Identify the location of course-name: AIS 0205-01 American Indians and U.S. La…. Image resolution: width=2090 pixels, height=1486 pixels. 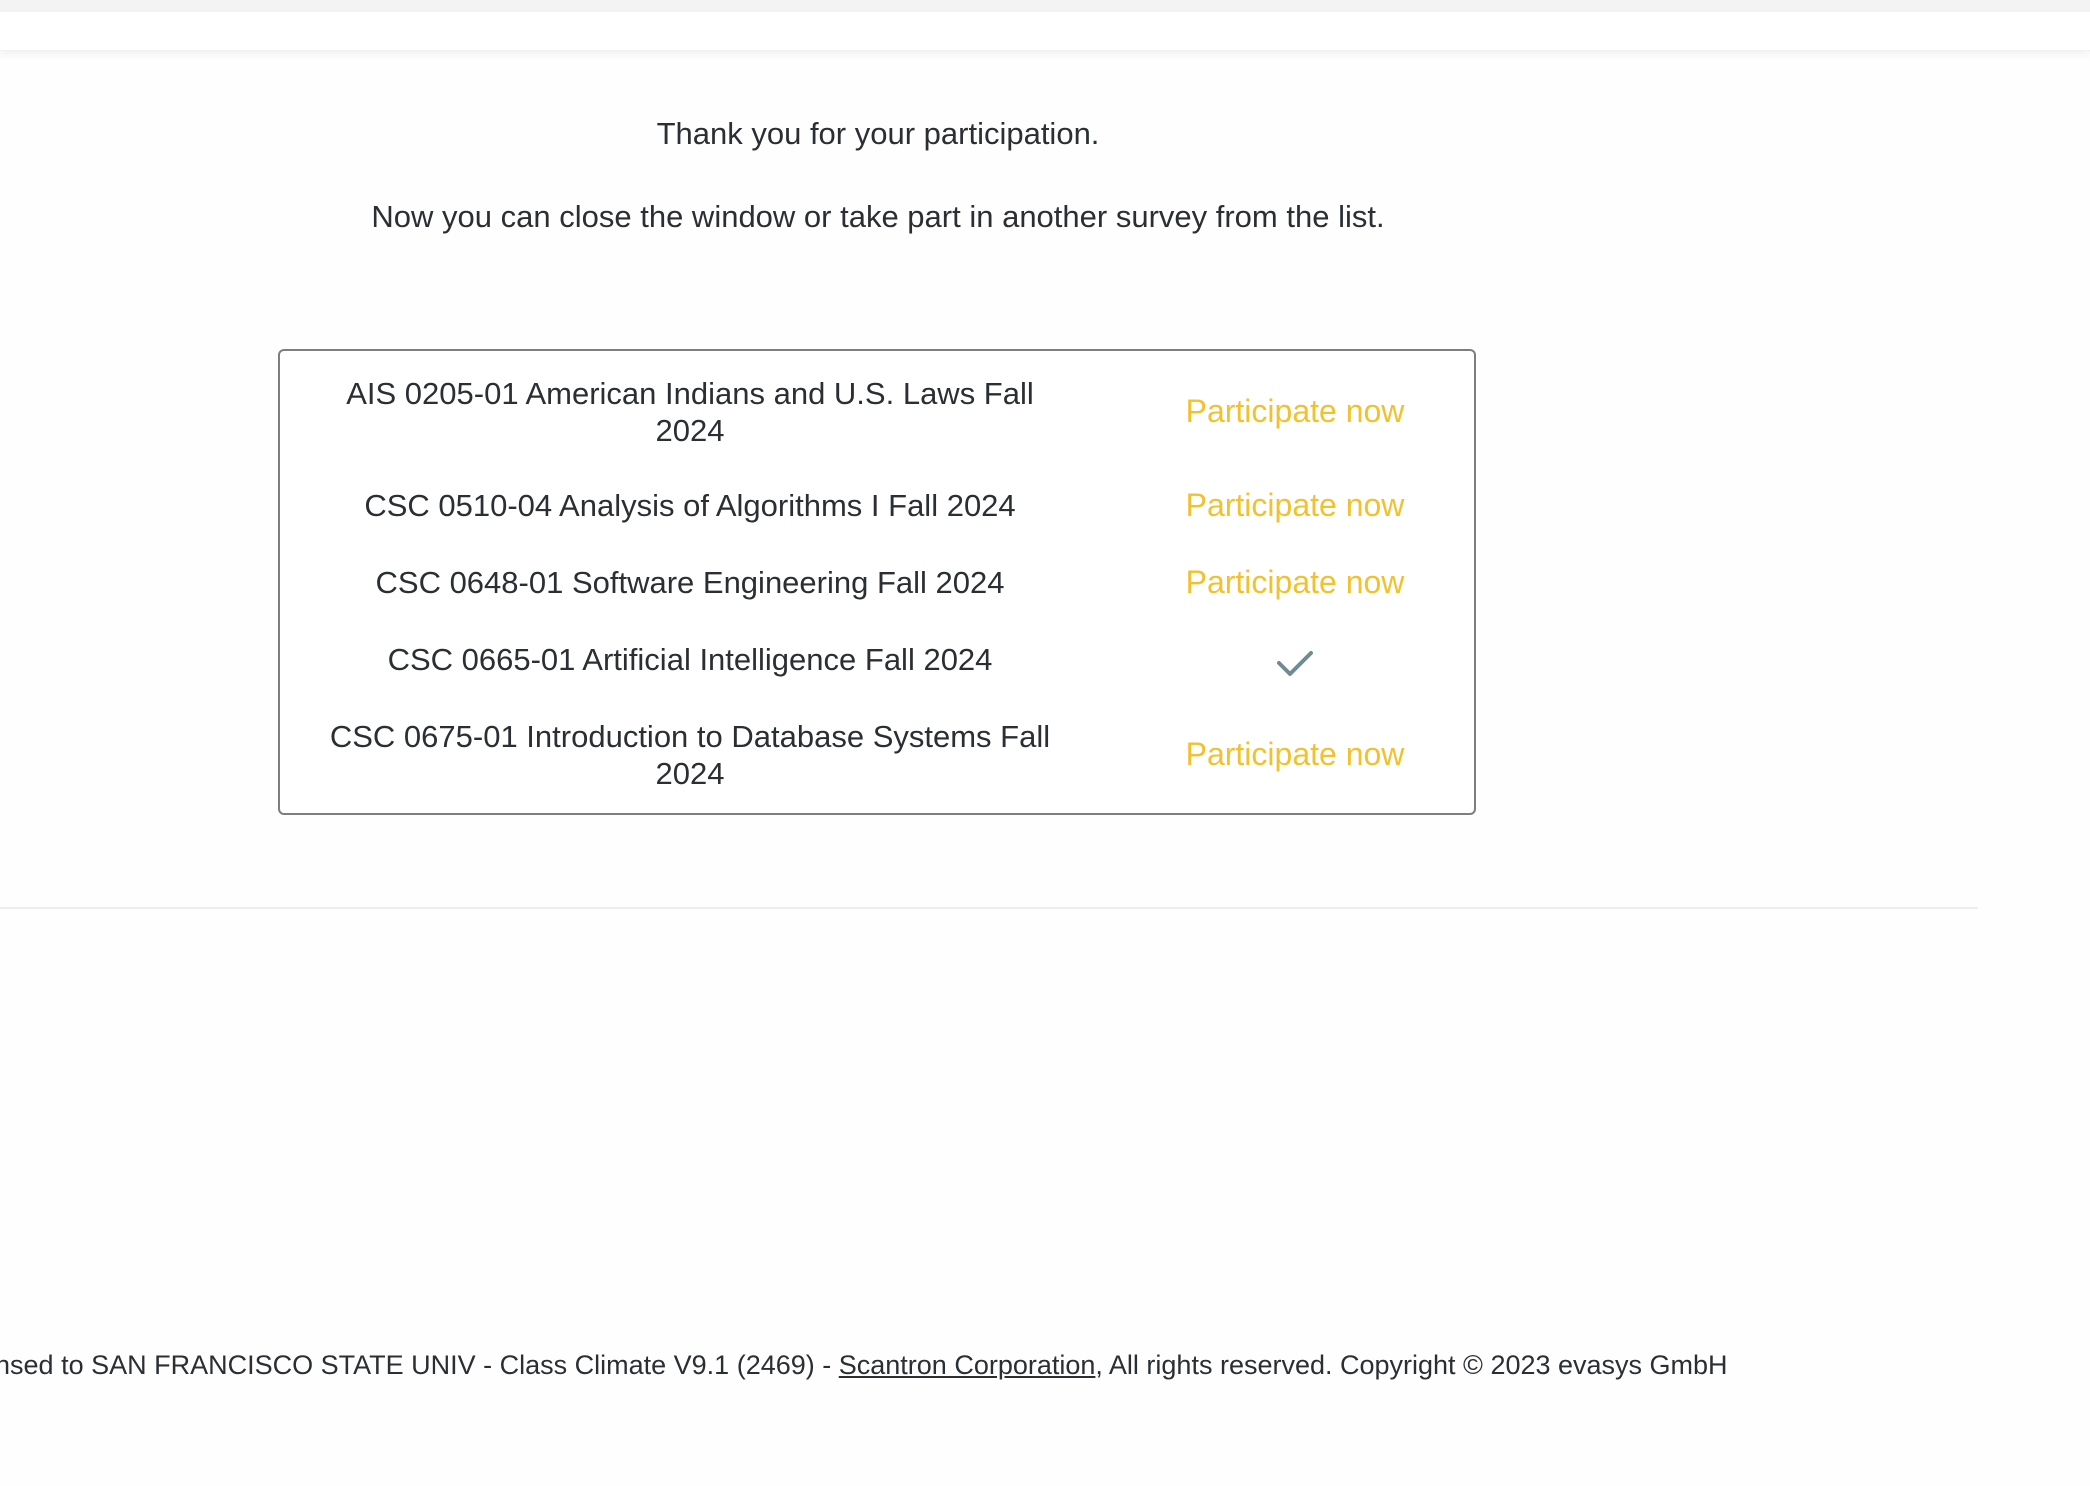
(690, 412).